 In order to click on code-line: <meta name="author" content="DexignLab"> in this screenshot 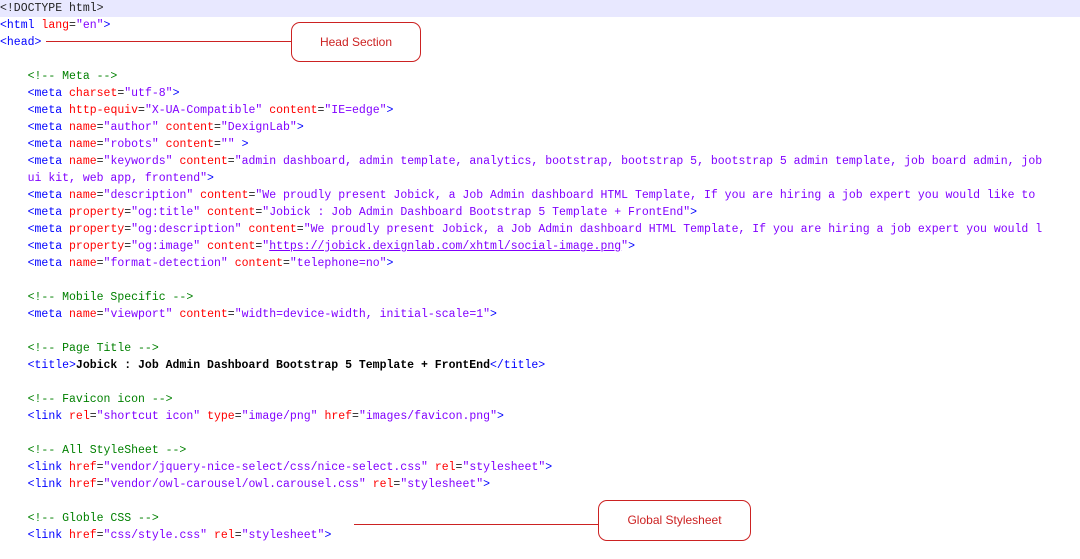, I will do `click(152, 127)`.